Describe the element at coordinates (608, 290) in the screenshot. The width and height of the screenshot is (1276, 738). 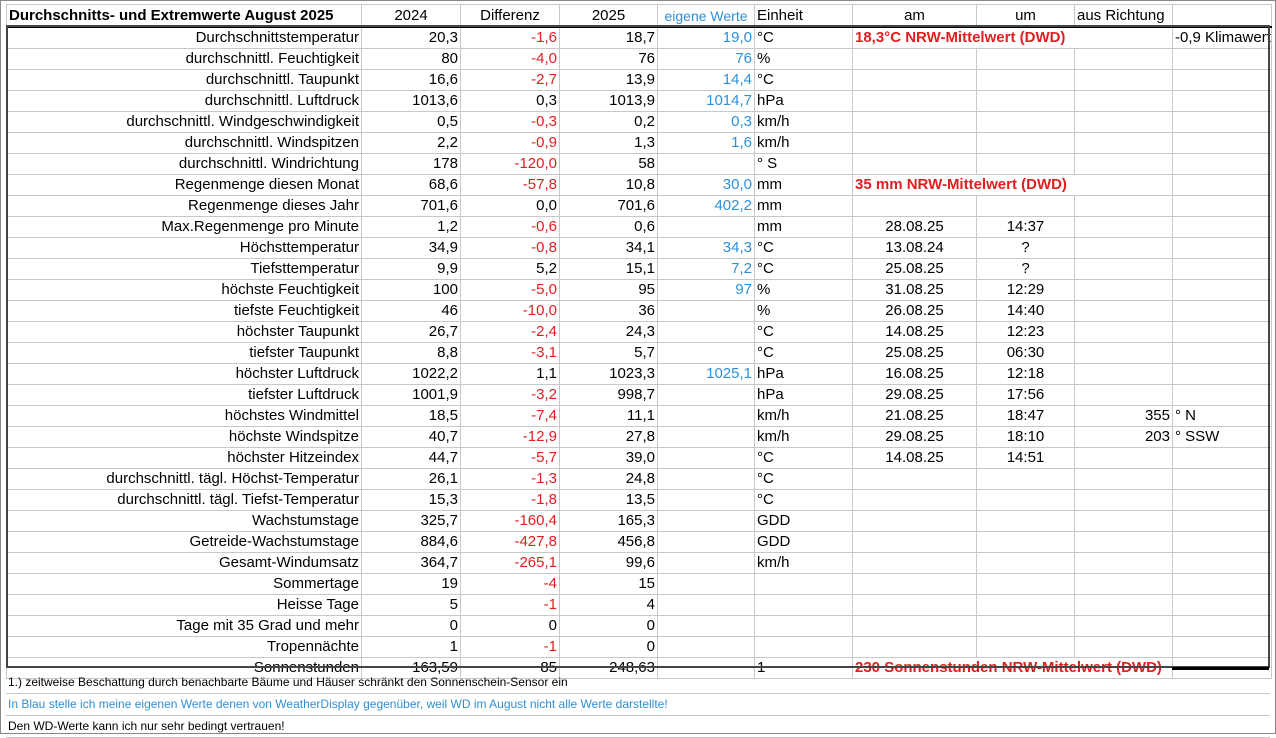
I see `value-2025: 95` at that location.